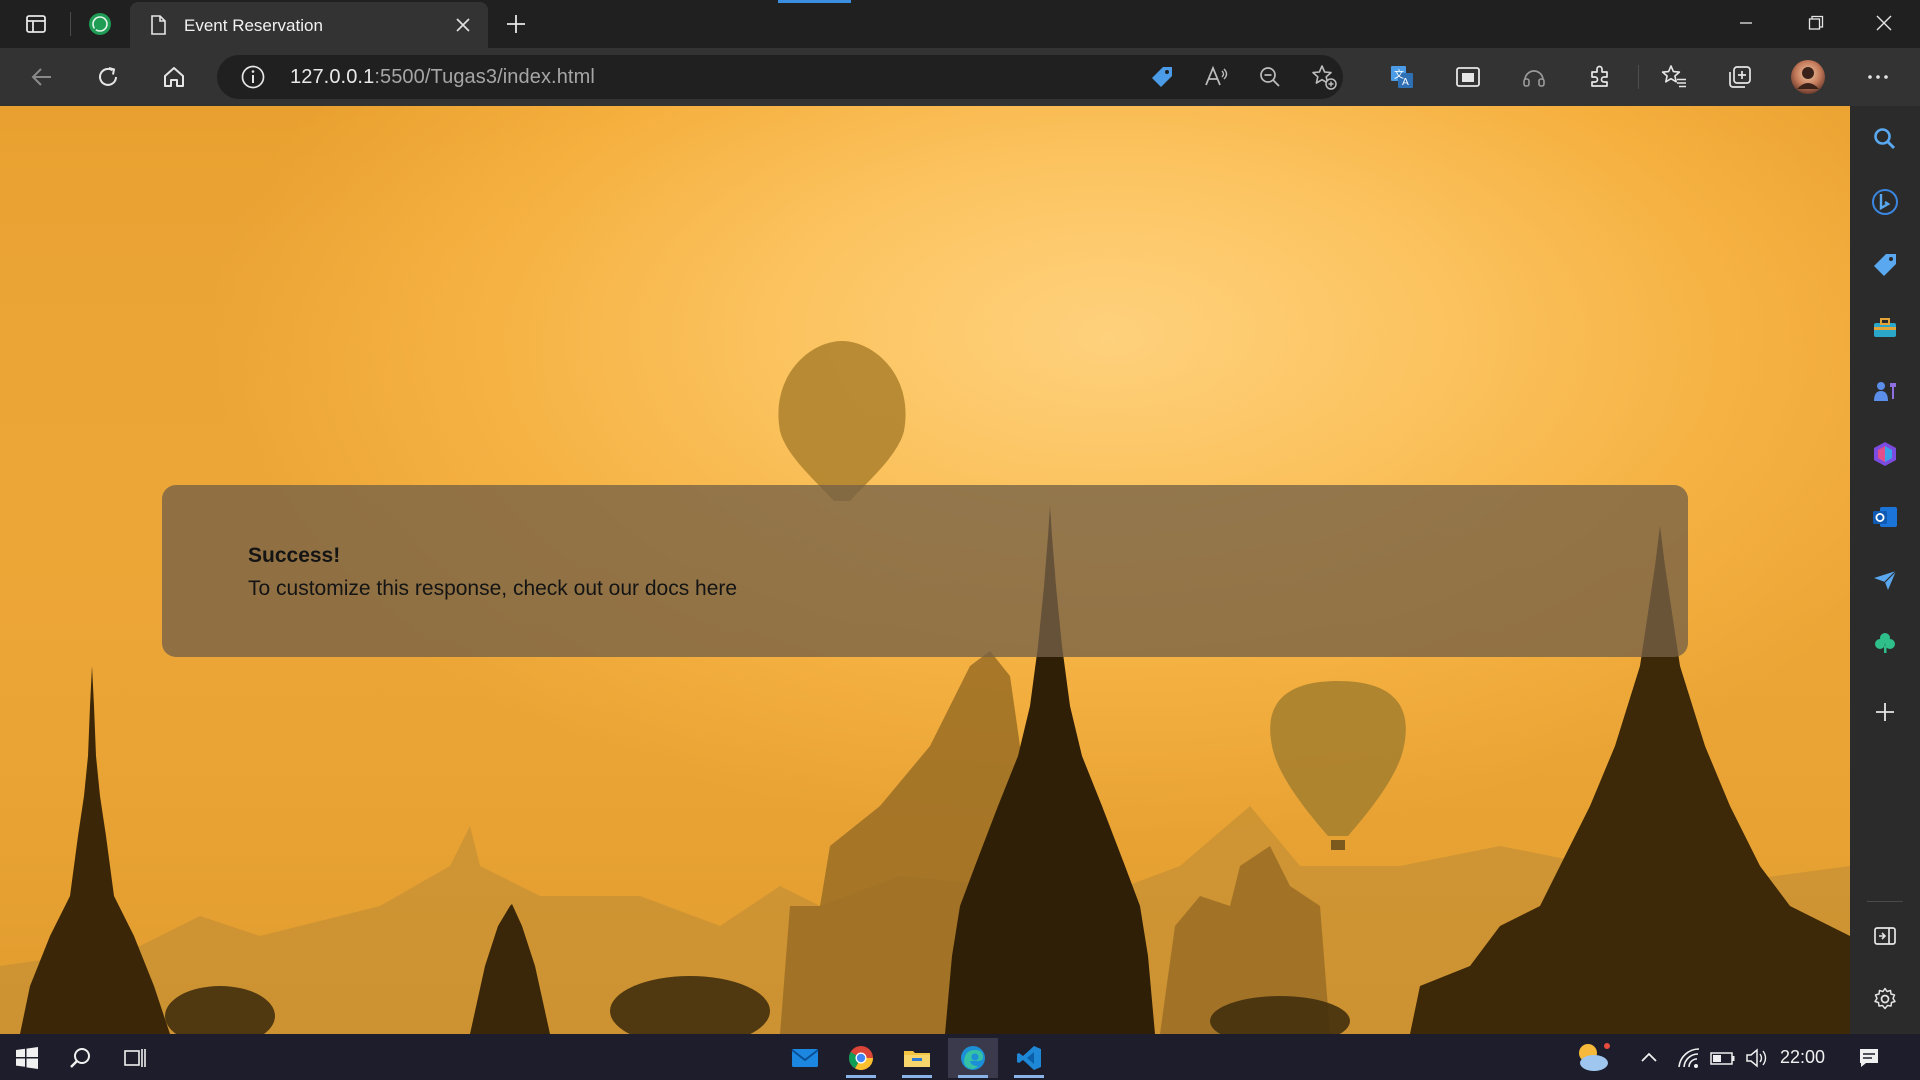  Describe the element at coordinates (1808, 77) in the screenshot. I see `profile-avatar` at that location.